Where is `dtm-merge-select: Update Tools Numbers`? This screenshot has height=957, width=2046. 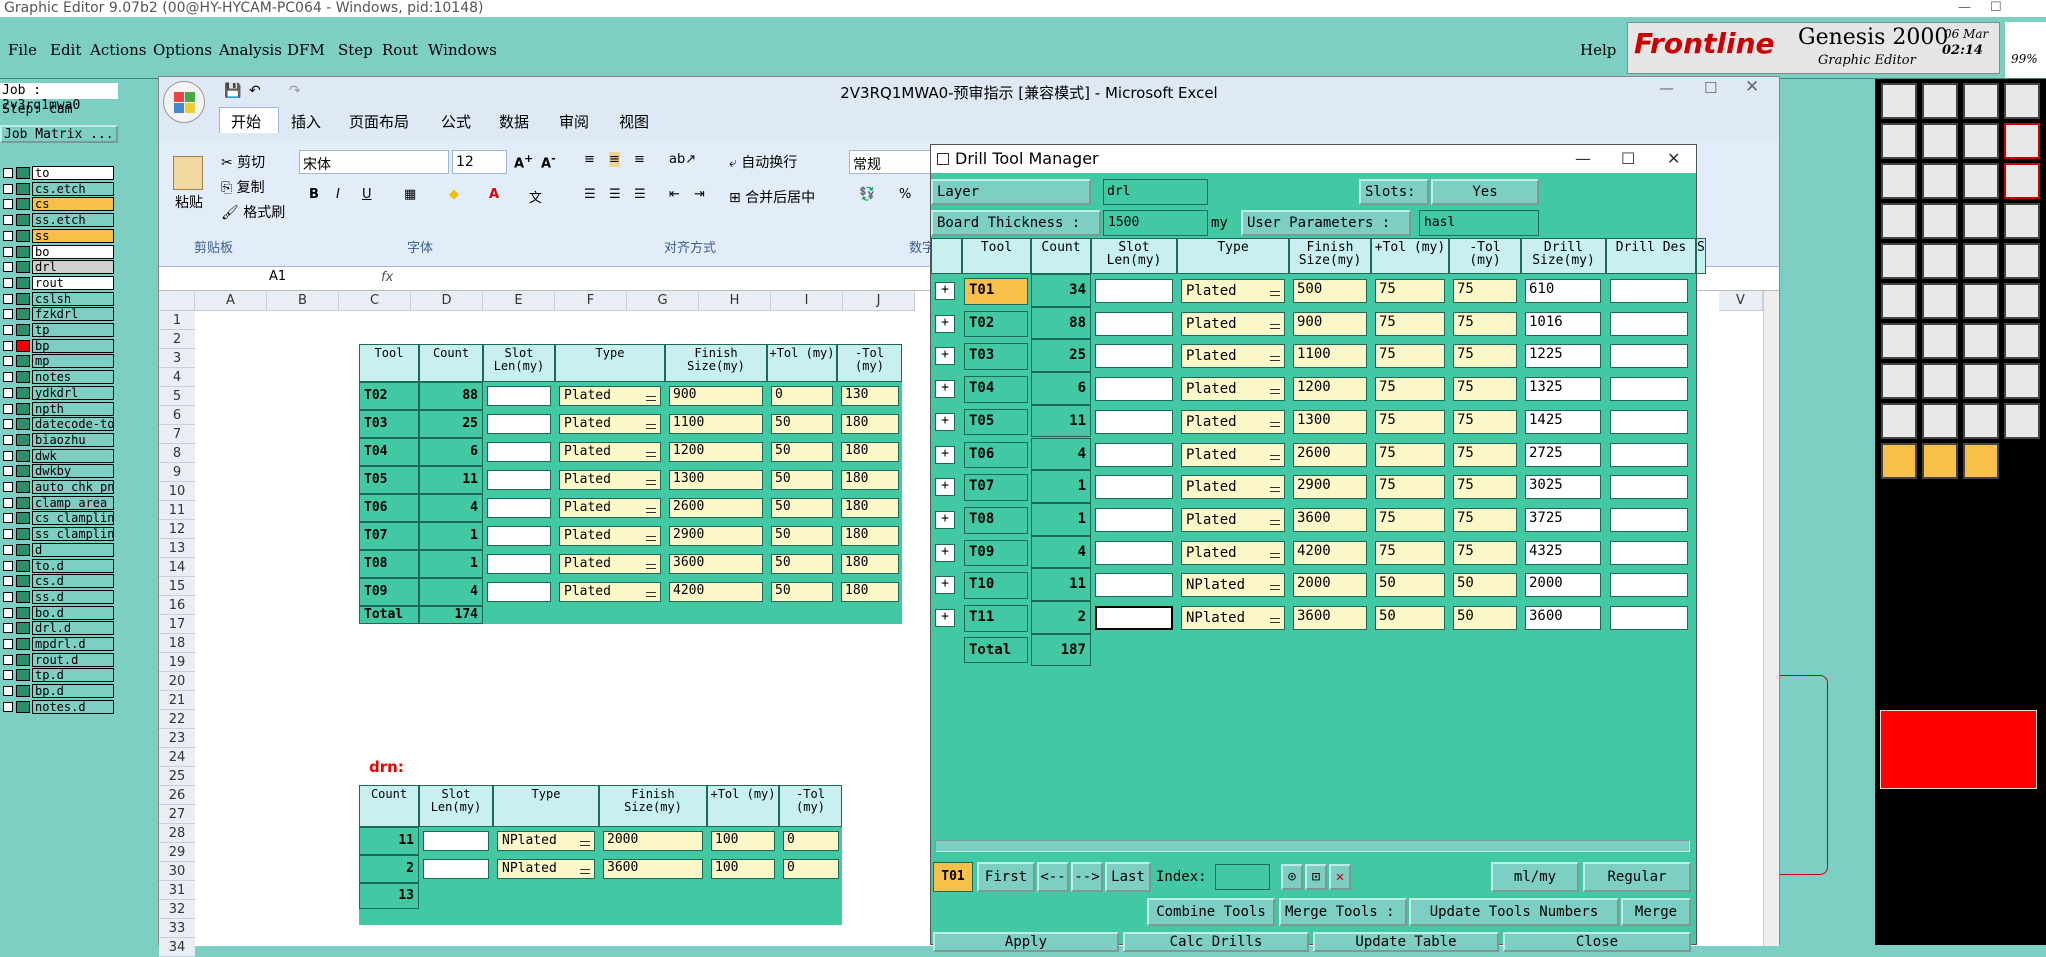
dtm-merge-select: Update Tools Numbers is located at coordinates (1514, 912).